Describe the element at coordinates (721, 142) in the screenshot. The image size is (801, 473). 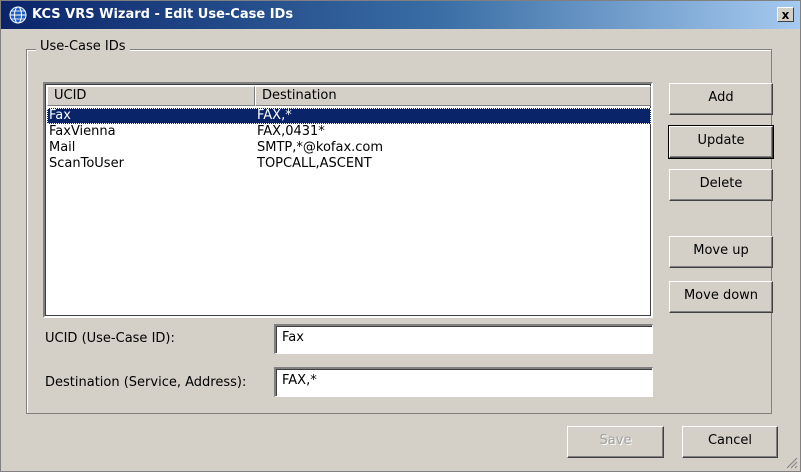
I see `update-button: Update` at that location.